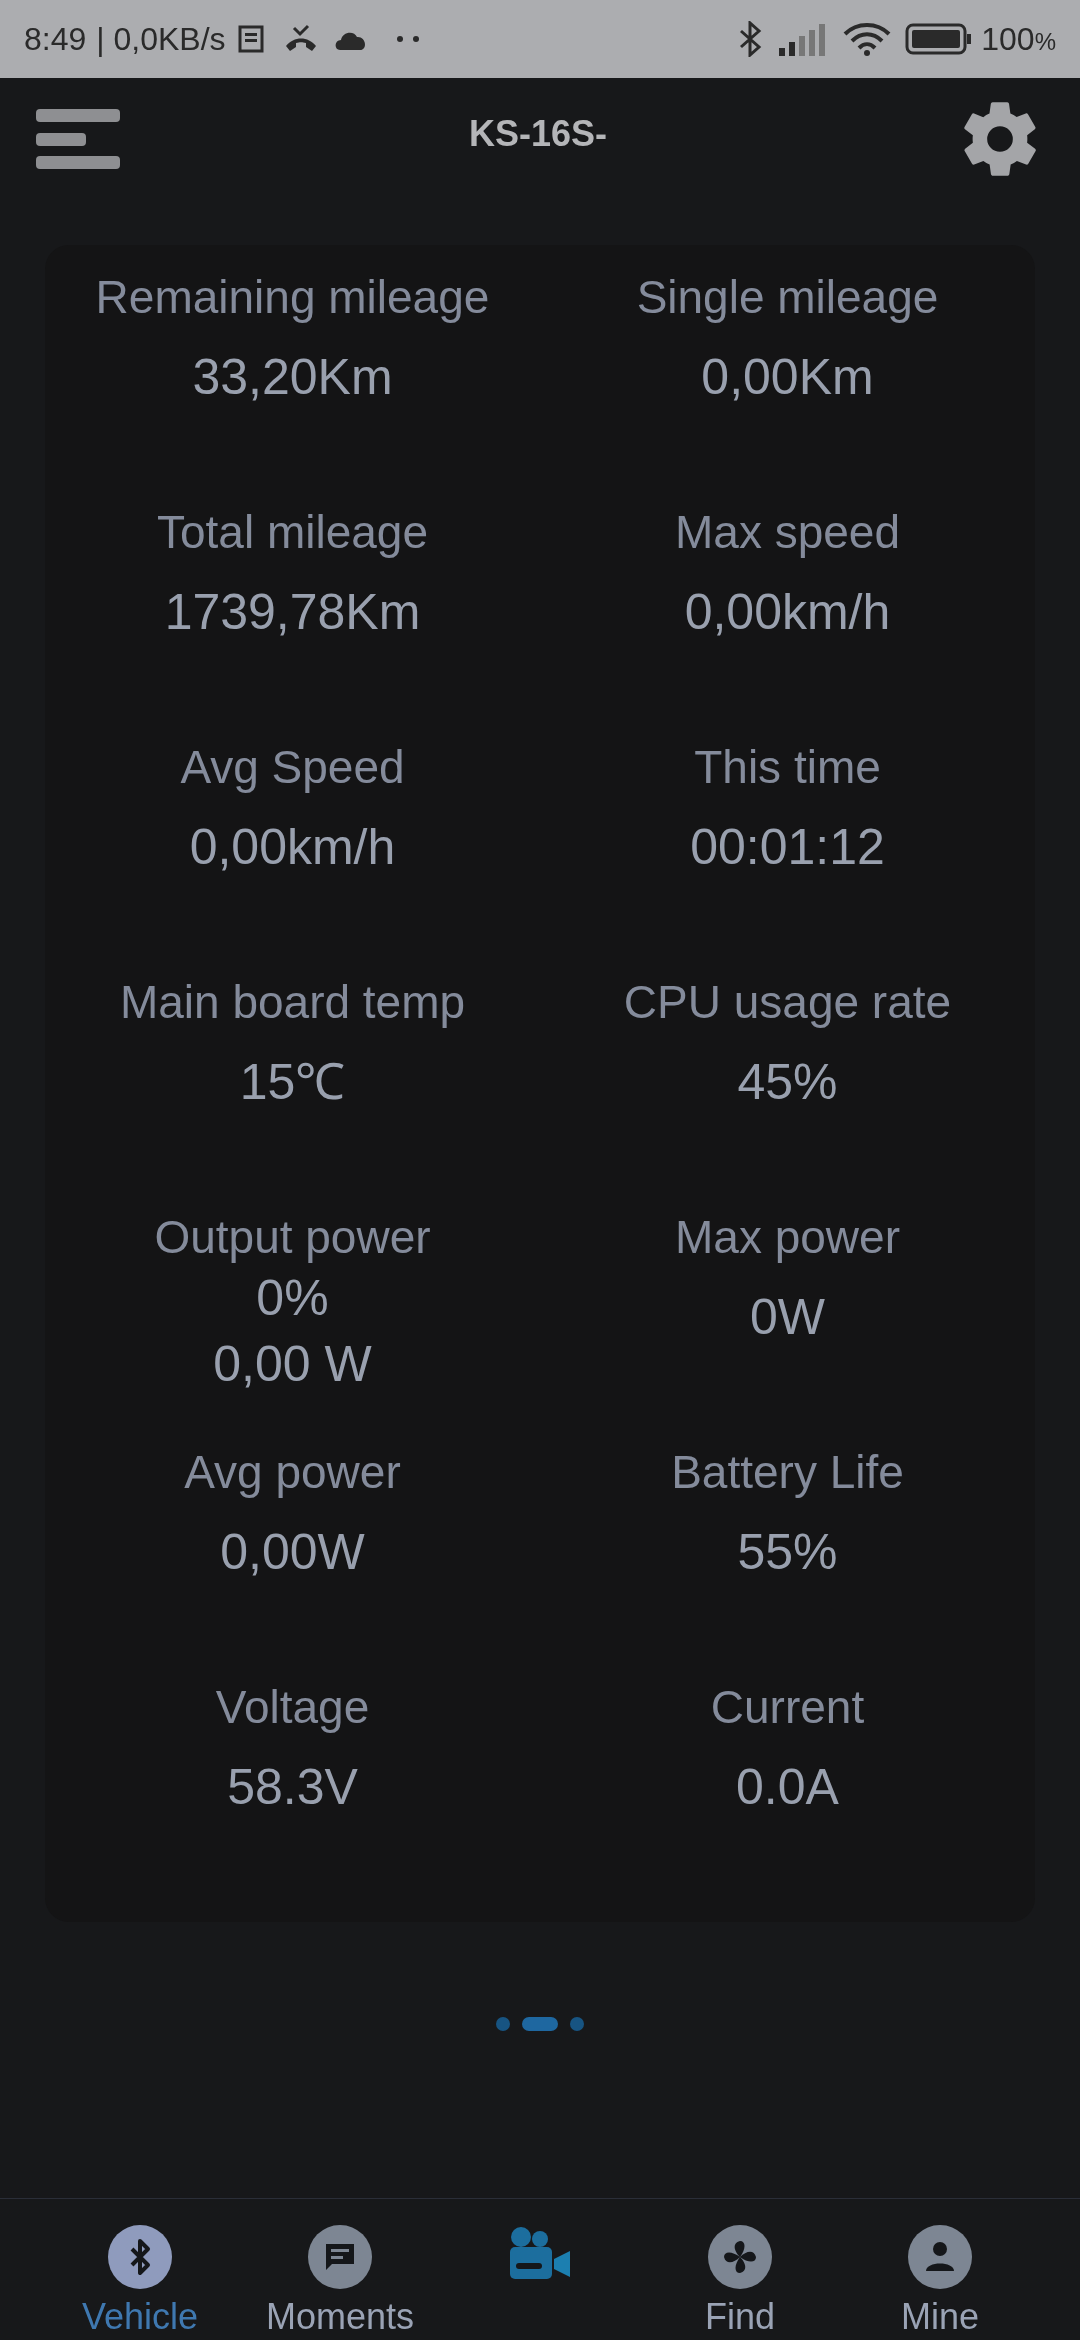  Describe the element at coordinates (292, 767) in the screenshot. I see `stat-label: Avg Speed` at that location.